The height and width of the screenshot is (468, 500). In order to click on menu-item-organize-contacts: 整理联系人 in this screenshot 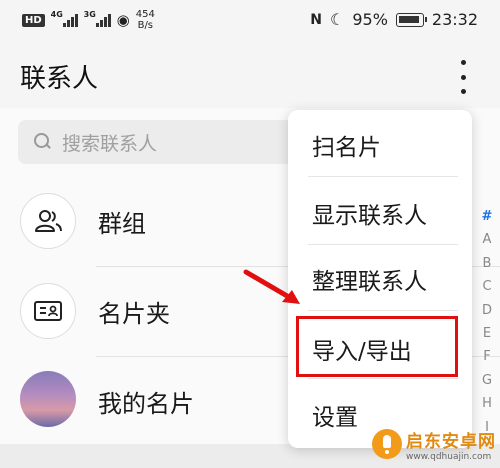, I will do `click(369, 279)`.